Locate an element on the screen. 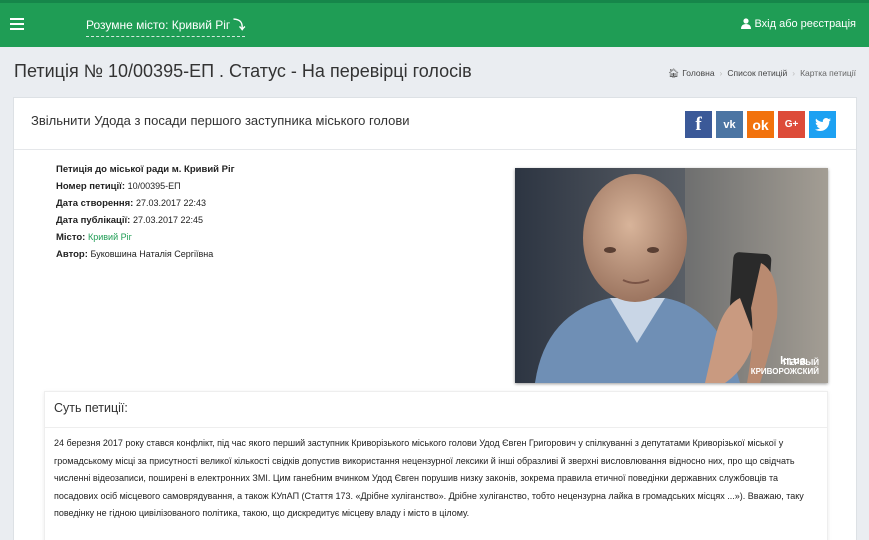 Image resolution: width=869 pixels, height=540 pixels. city-selector-link: Розумне місто: Кривий Ріг ⤵ is located at coordinates (166, 26).